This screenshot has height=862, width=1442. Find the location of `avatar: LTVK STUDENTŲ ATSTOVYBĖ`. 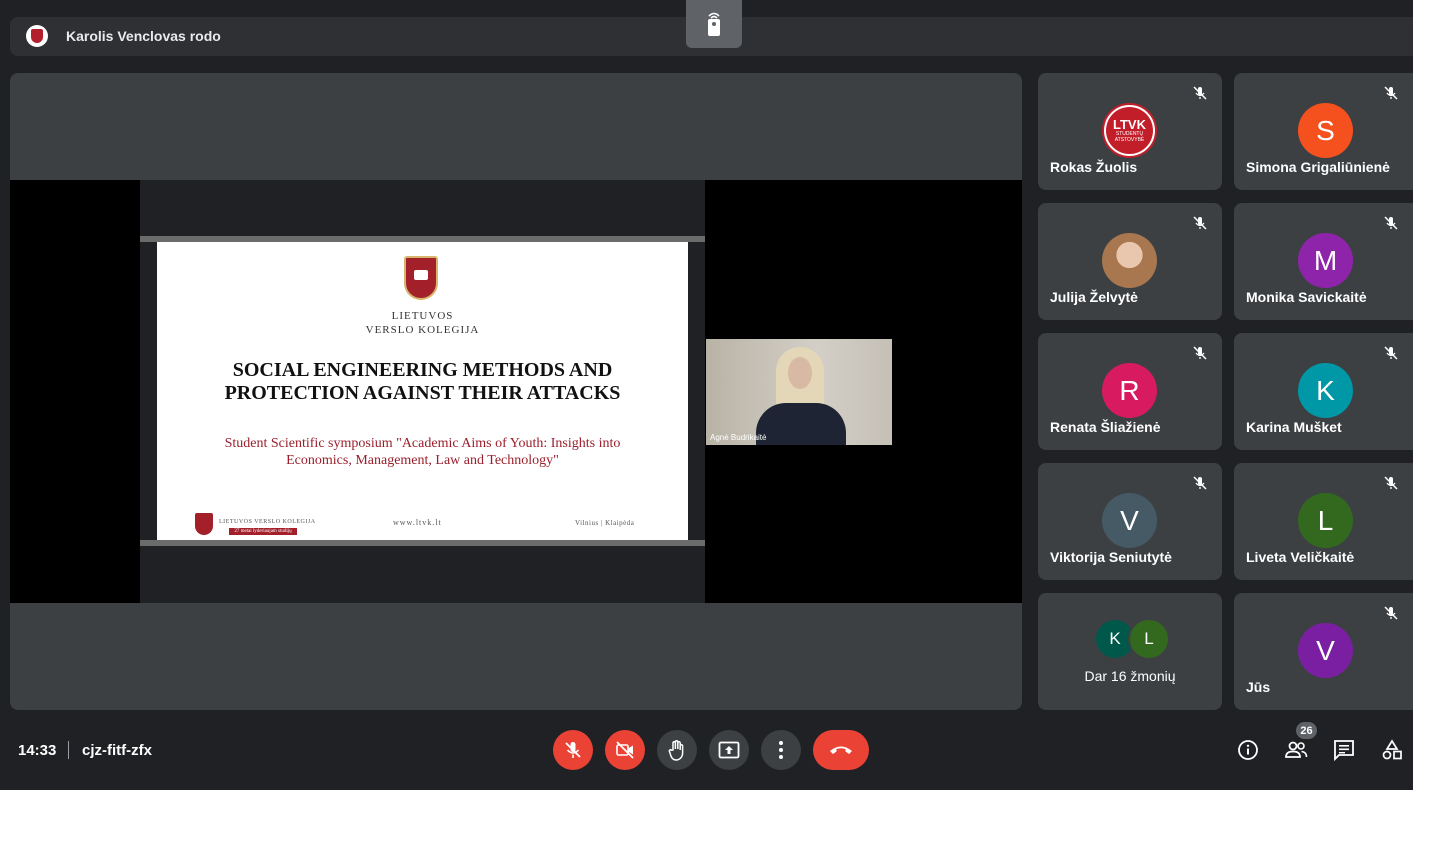

avatar: LTVK STUDENTŲ ATSTOVYBĖ is located at coordinates (1129, 130).